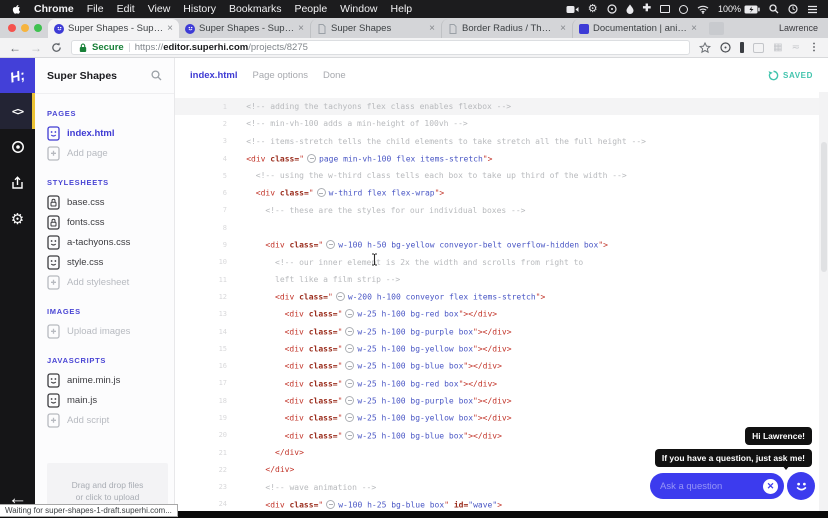 This screenshot has height=518, width=828. What do you see at coordinates (17, 75) in the screenshot?
I see `superhi-logo: H;` at bounding box center [17, 75].